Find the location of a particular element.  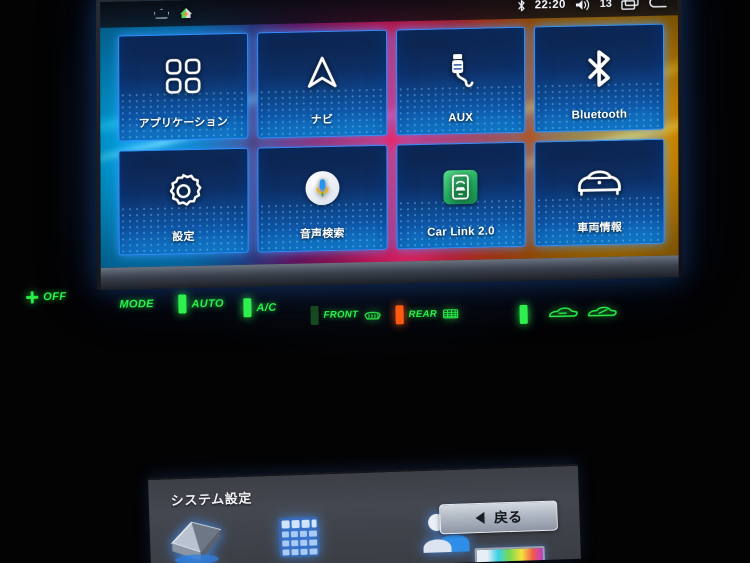

hvac-rear-label: REAR is located at coordinates (423, 314).